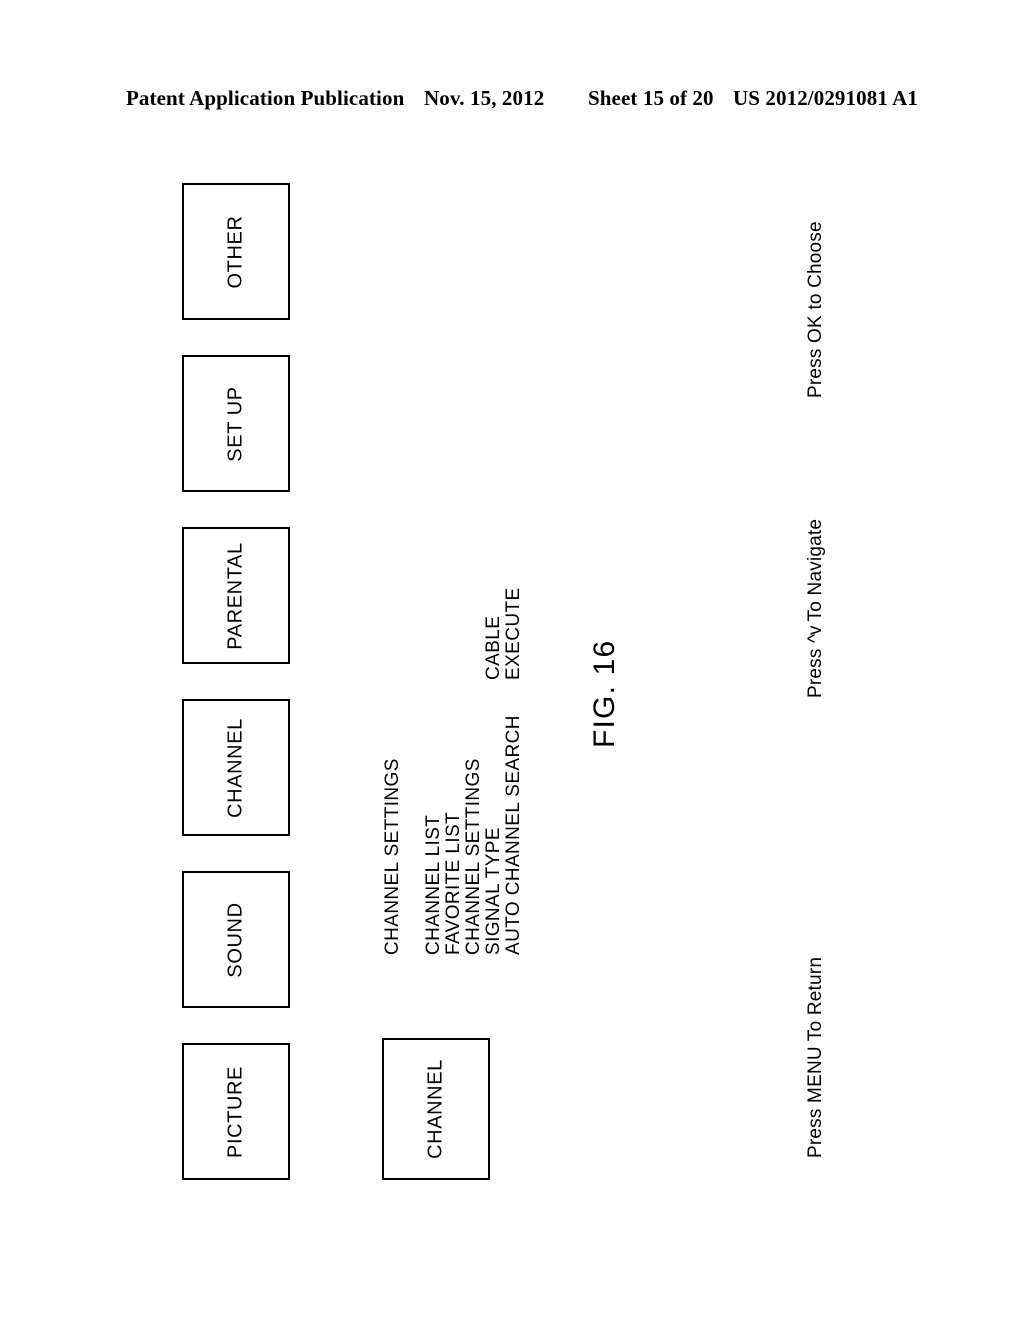 The image size is (1024, 1320). What do you see at coordinates (473, 856) in the screenshot?
I see `submenu-row-label-channel-settings: CHANNEL SETTINGS` at bounding box center [473, 856].